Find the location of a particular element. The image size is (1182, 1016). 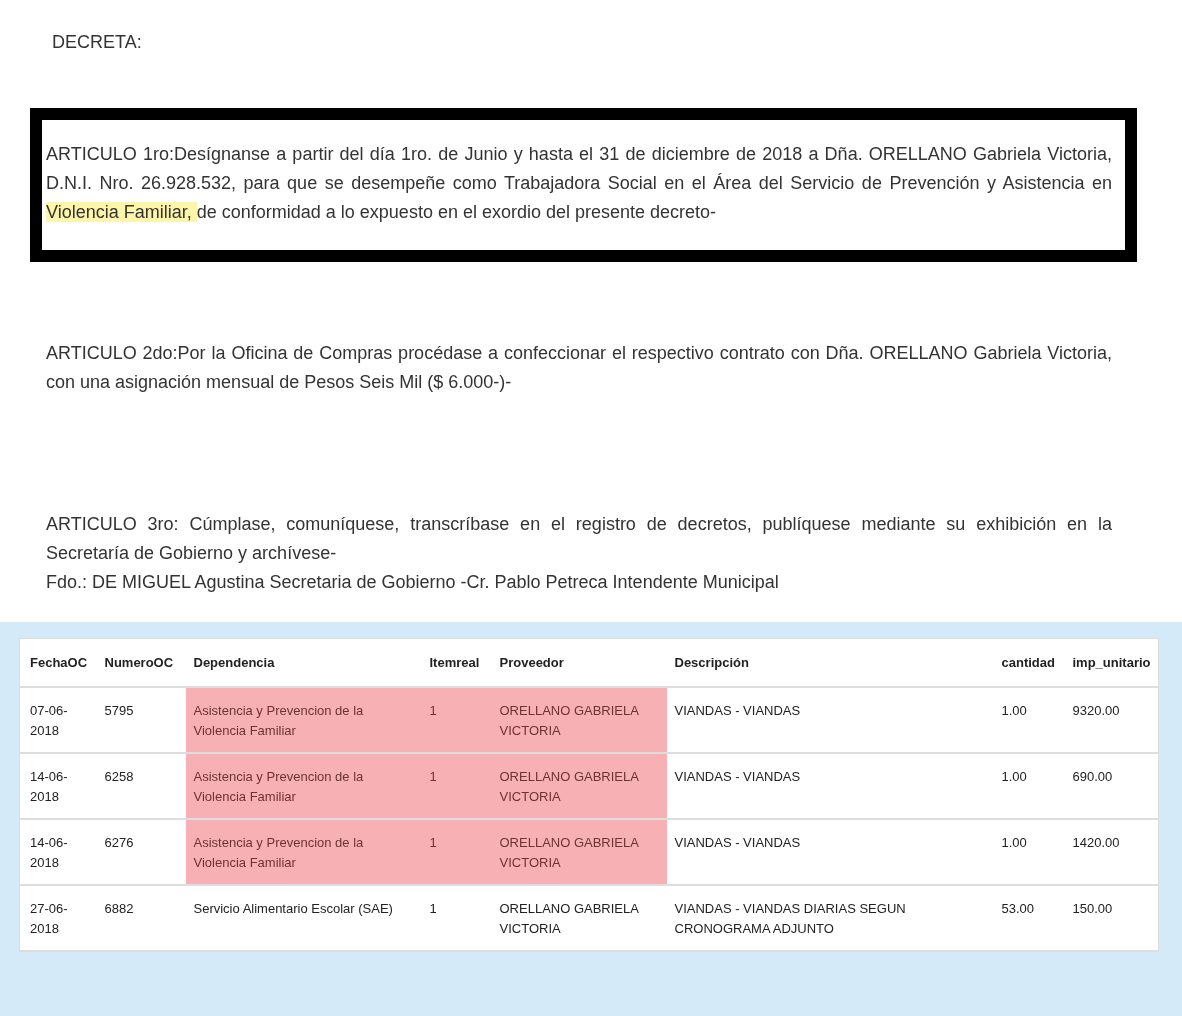

column-header: FechaOC is located at coordinates (58, 662).